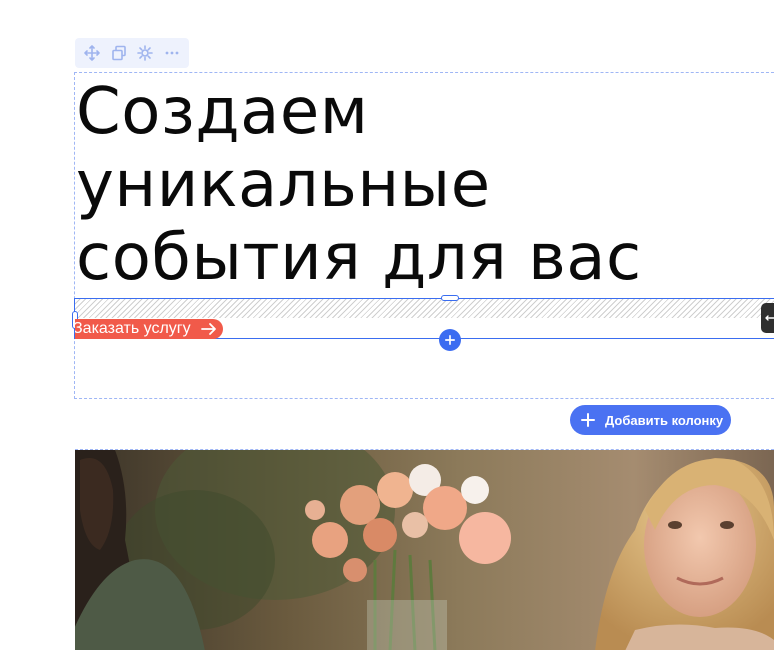 This screenshot has width=774, height=650. What do you see at coordinates (450, 298) in the screenshot?
I see `resize-handle-top` at bounding box center [450, 298].